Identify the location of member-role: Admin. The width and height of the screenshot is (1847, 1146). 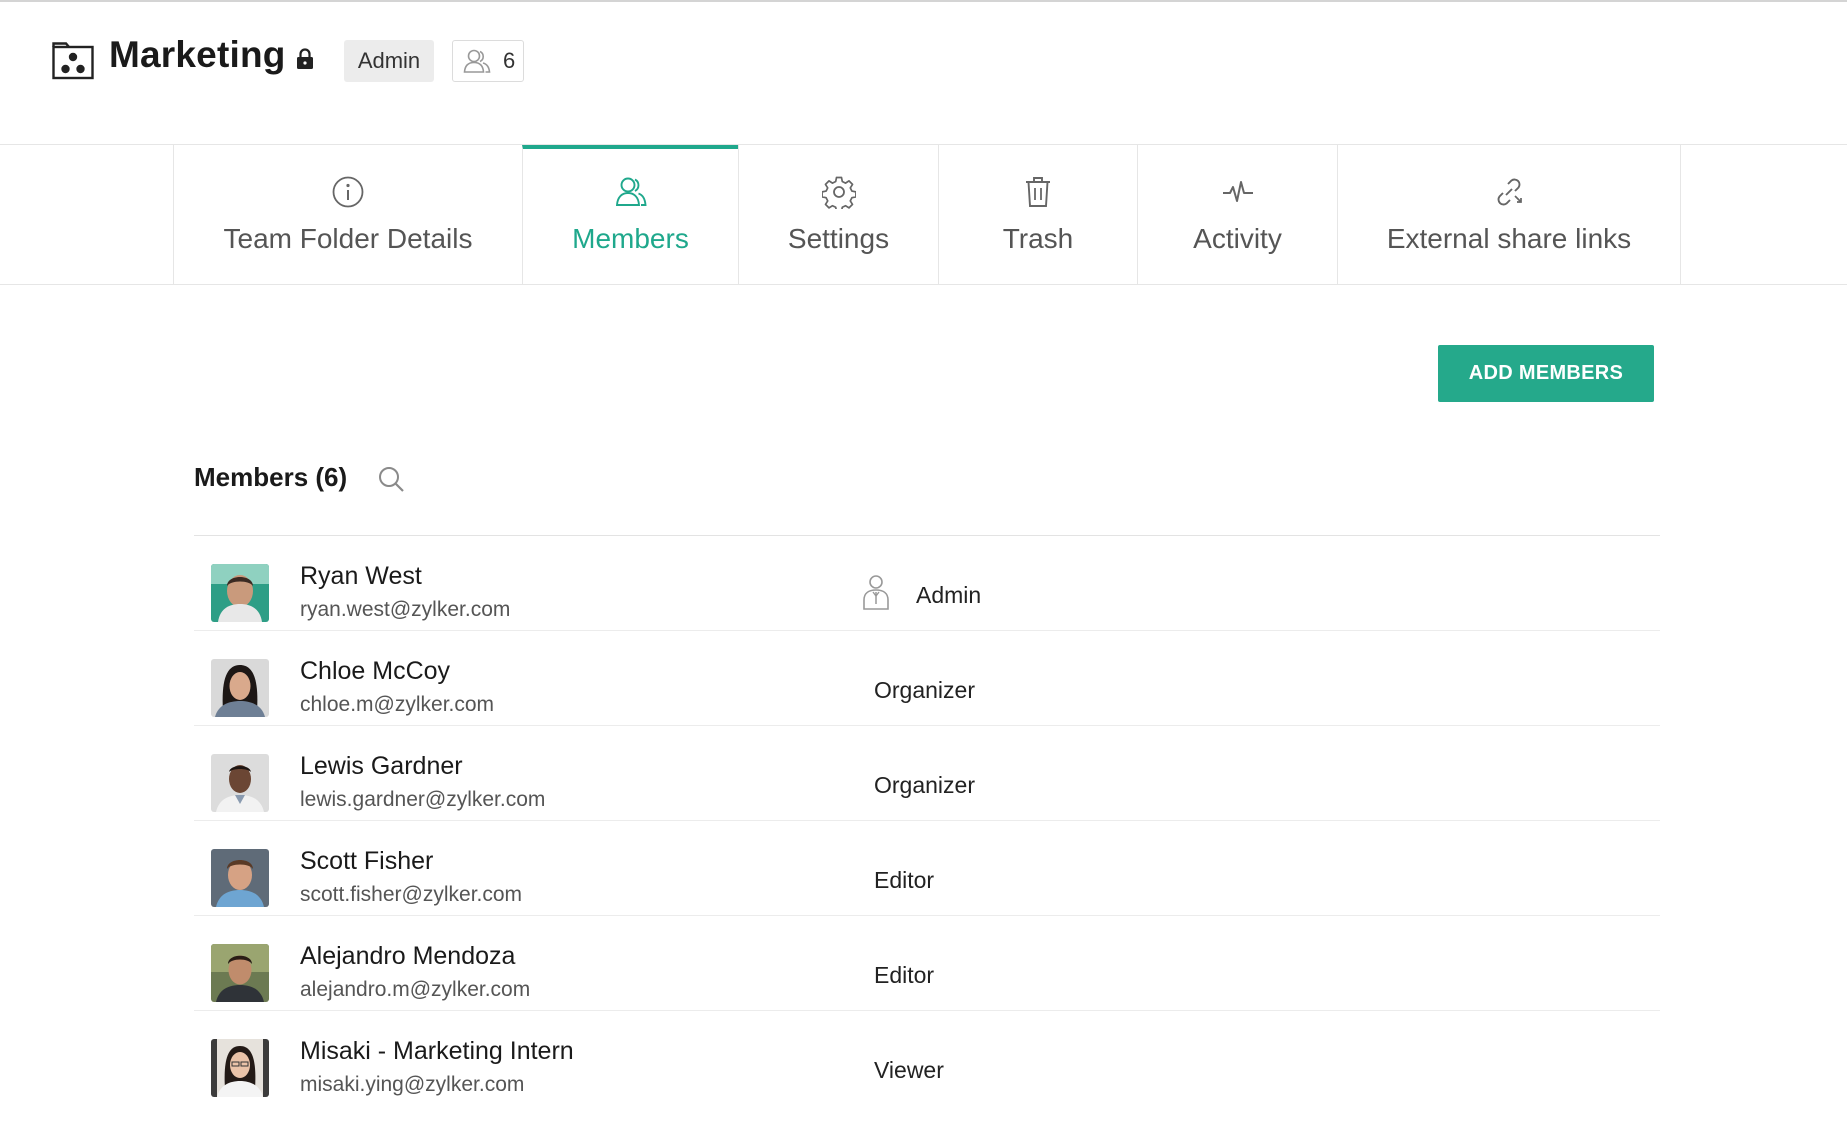
(949, 595).